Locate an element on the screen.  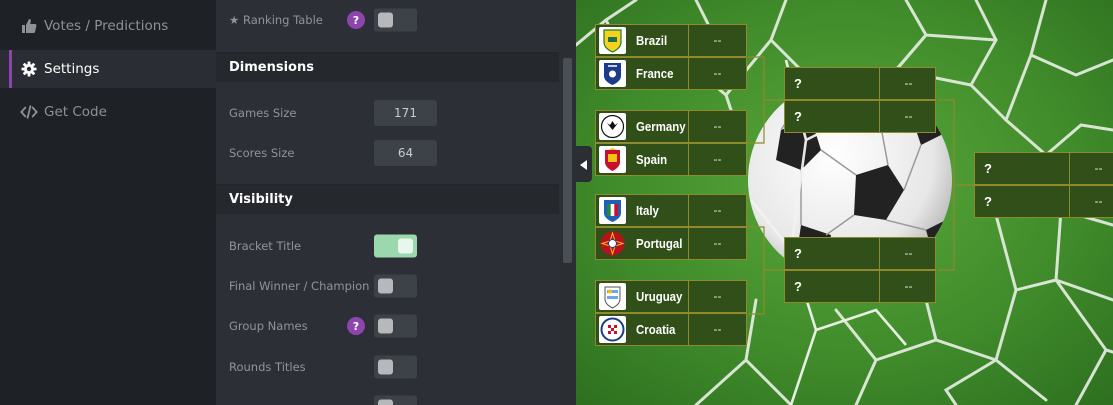
rounds-titles-row: Rounds Titles is located at coordinates (387, 367).